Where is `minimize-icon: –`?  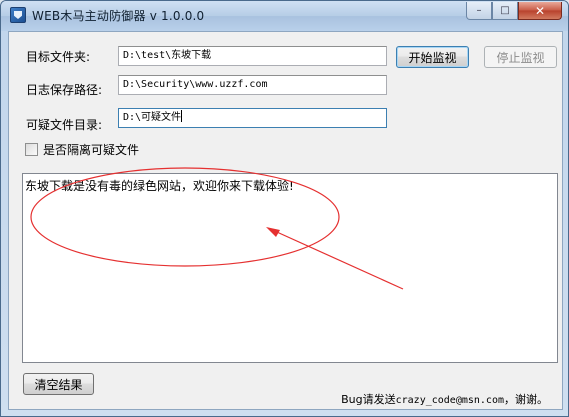 minimize-icon: – is located at coordinates (479, 10).